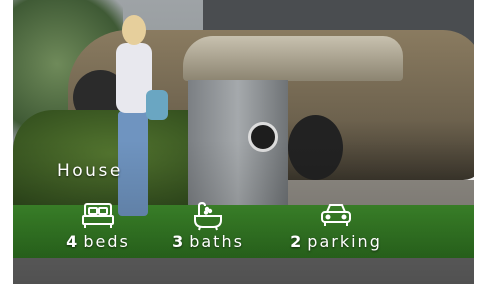 This screenshot has width=485, height=284. Describe the element at coordinates (336, 215) in the screenshot. I see `car-icon` at that location.